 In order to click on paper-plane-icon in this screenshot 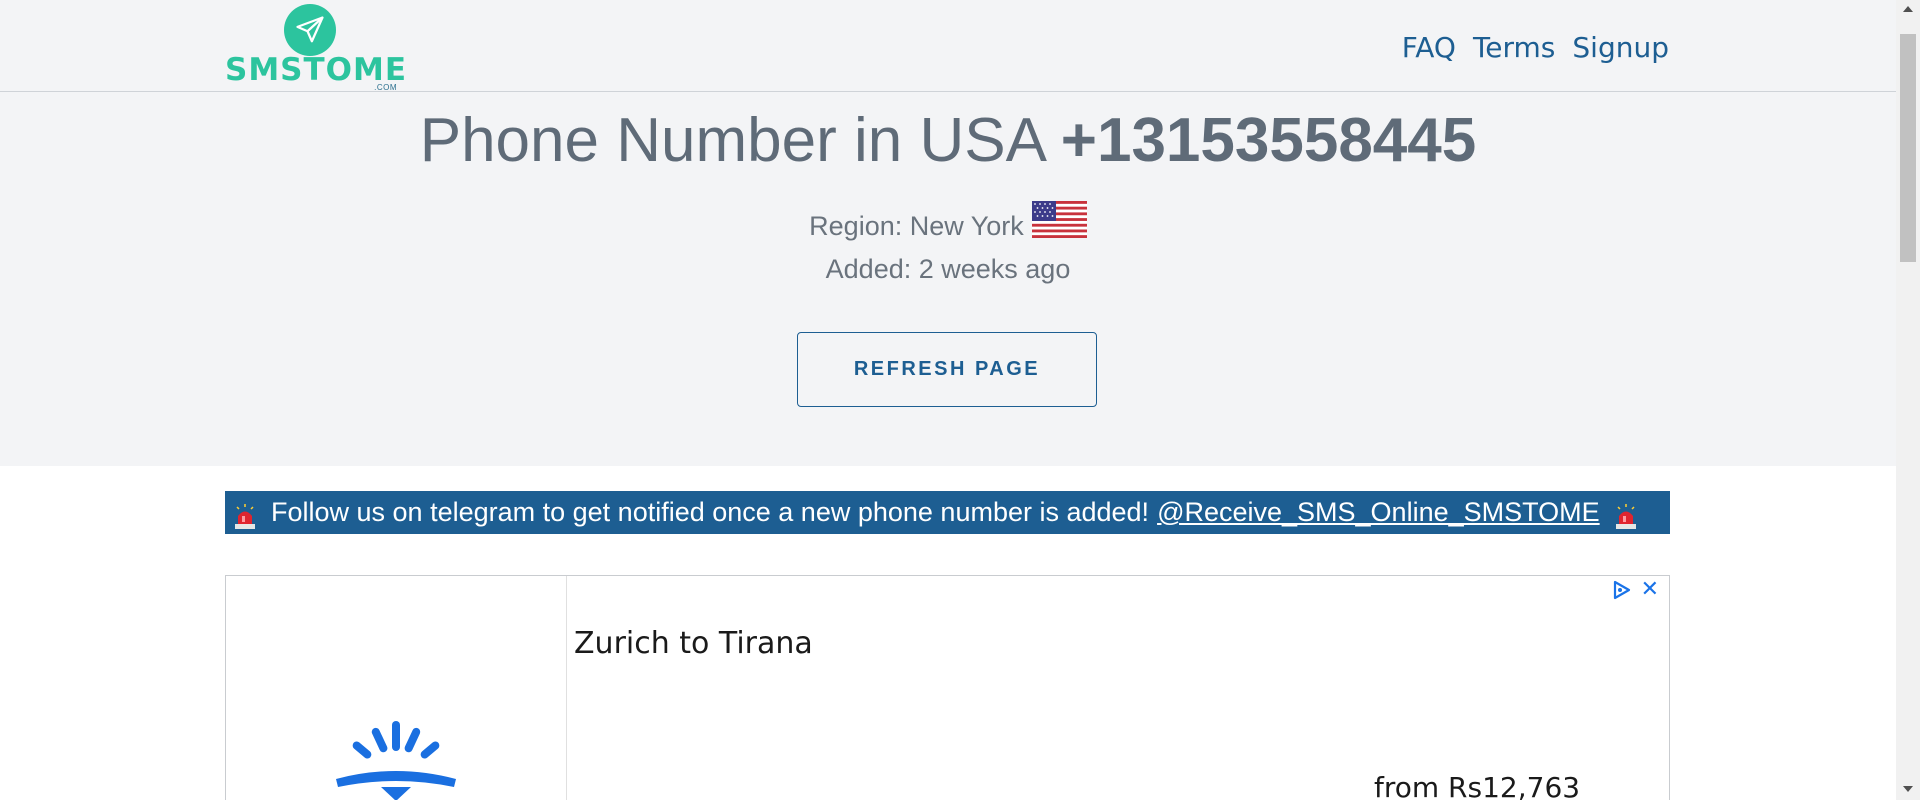, I will do `click(310, 30)`.